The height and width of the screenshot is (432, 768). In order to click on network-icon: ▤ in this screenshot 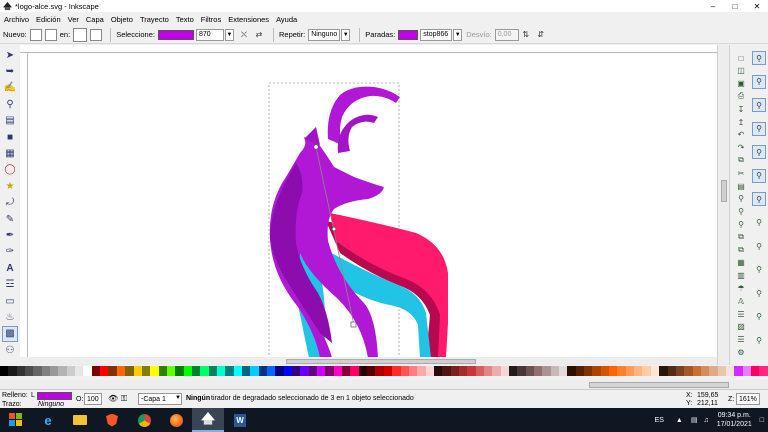, I will do `click(694, 420)`.